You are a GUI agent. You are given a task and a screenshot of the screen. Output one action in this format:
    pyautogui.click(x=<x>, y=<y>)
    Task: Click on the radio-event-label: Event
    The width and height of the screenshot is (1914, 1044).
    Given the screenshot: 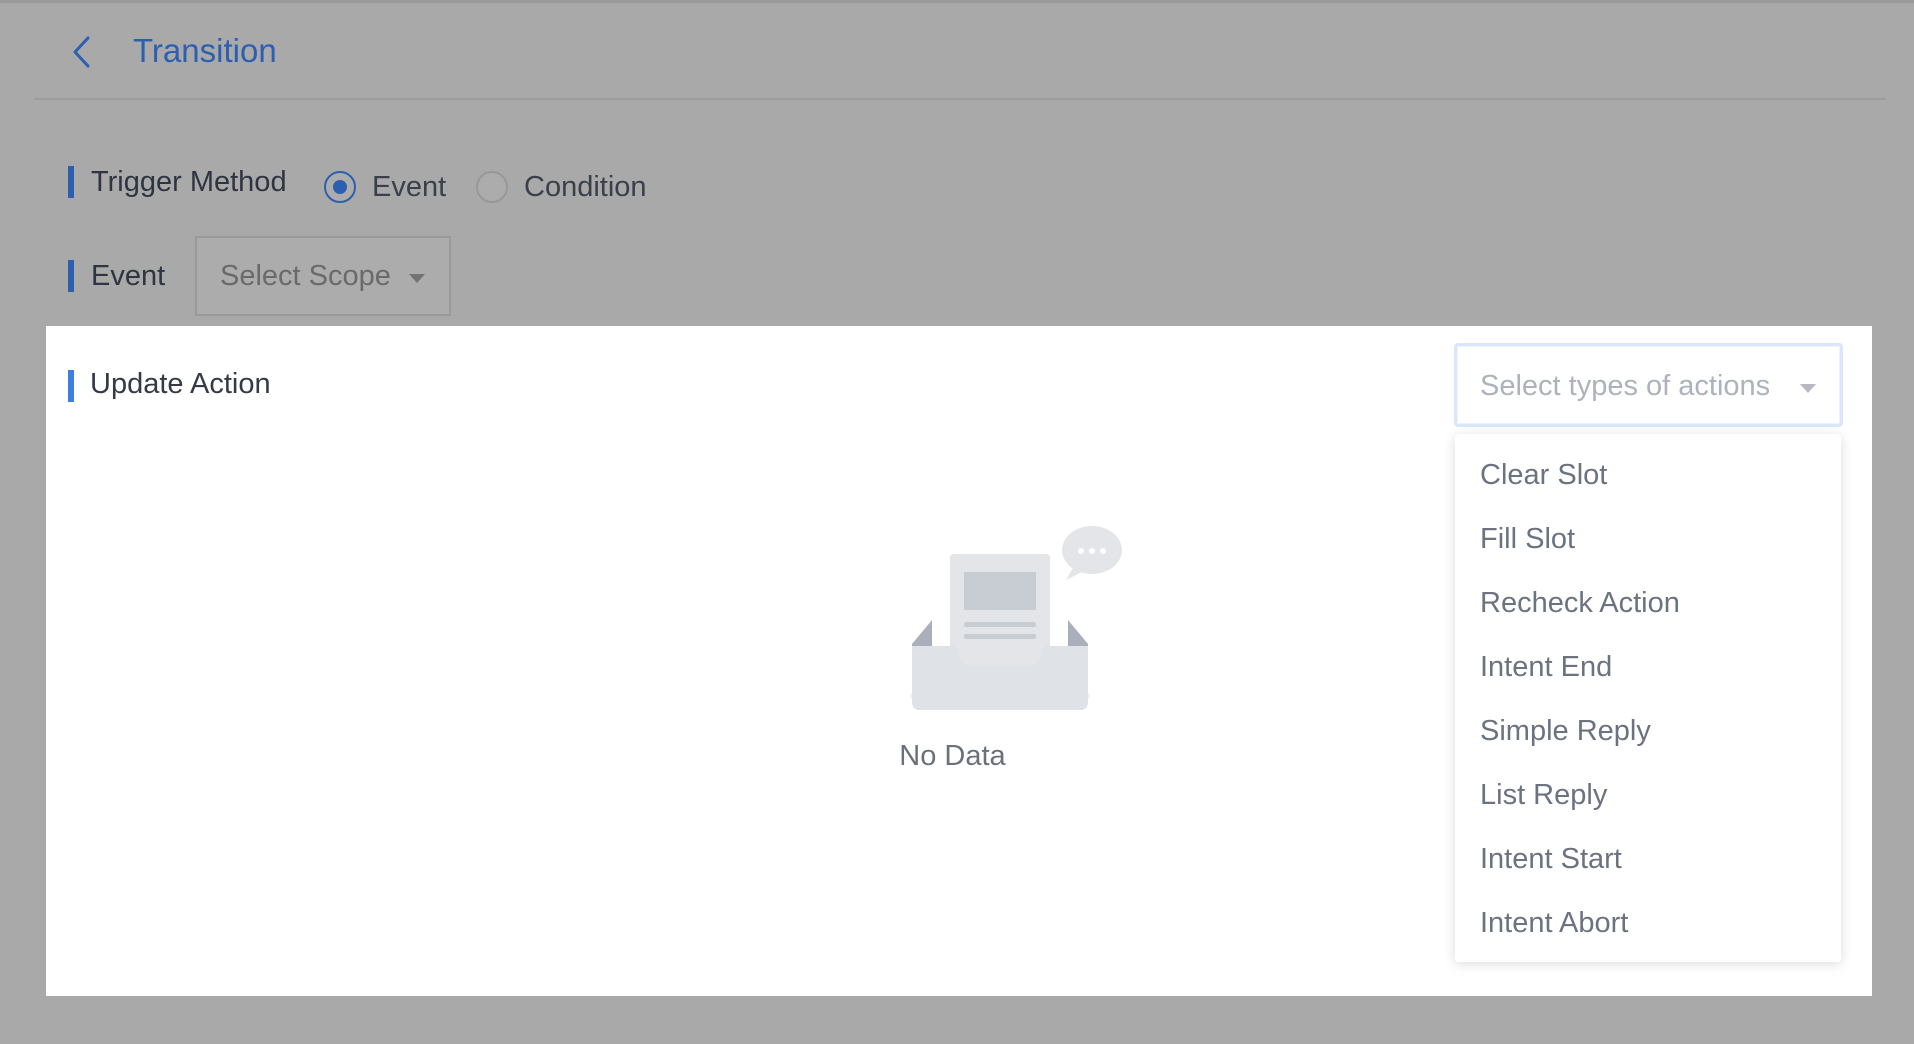 What is the action you would take?
    pyautogui.click(x=409, y=186)
    